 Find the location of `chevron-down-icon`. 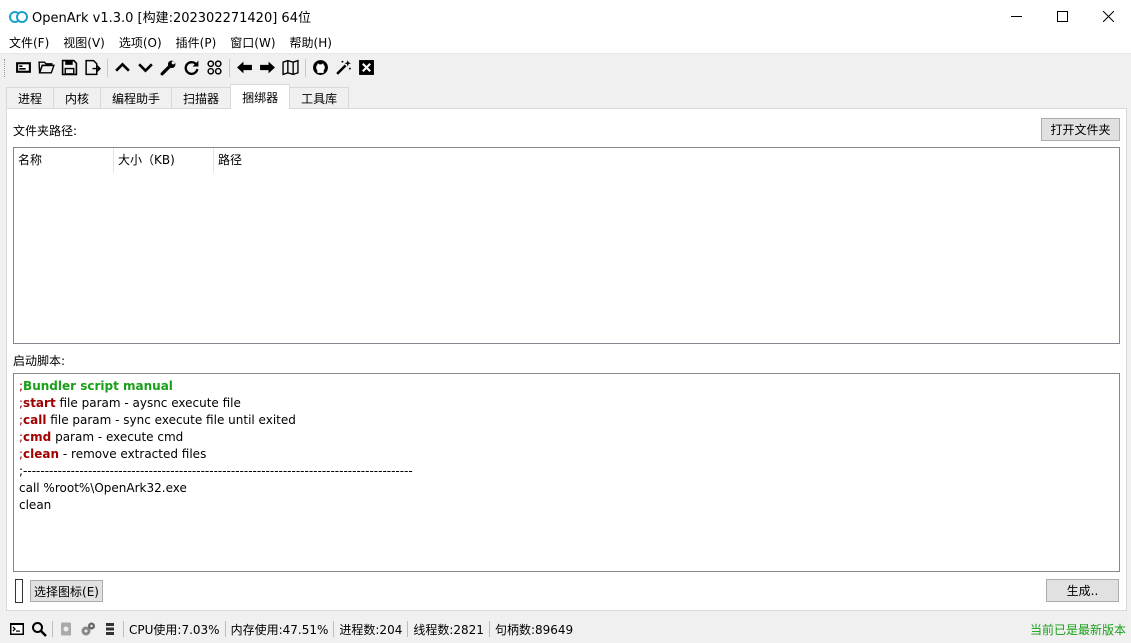

chevron-down-icon is located at coordinates (145, 68).